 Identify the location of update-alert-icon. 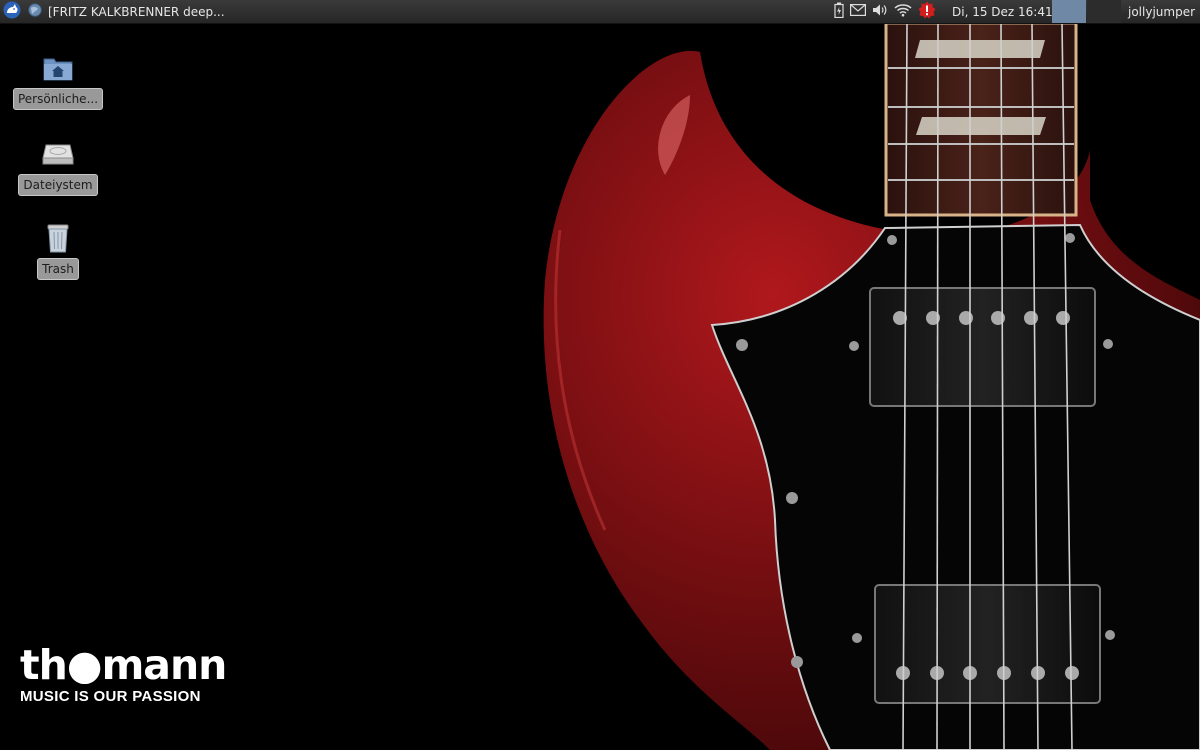
(927, 11).